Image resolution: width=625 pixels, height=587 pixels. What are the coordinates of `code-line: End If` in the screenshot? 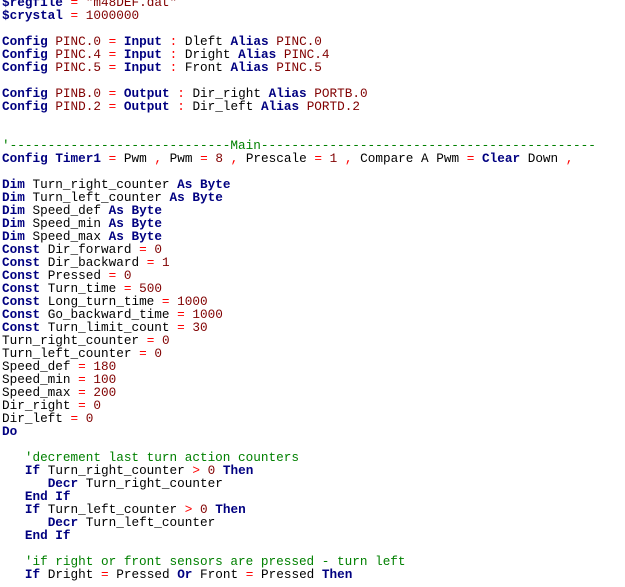 It's located at (299, 535).